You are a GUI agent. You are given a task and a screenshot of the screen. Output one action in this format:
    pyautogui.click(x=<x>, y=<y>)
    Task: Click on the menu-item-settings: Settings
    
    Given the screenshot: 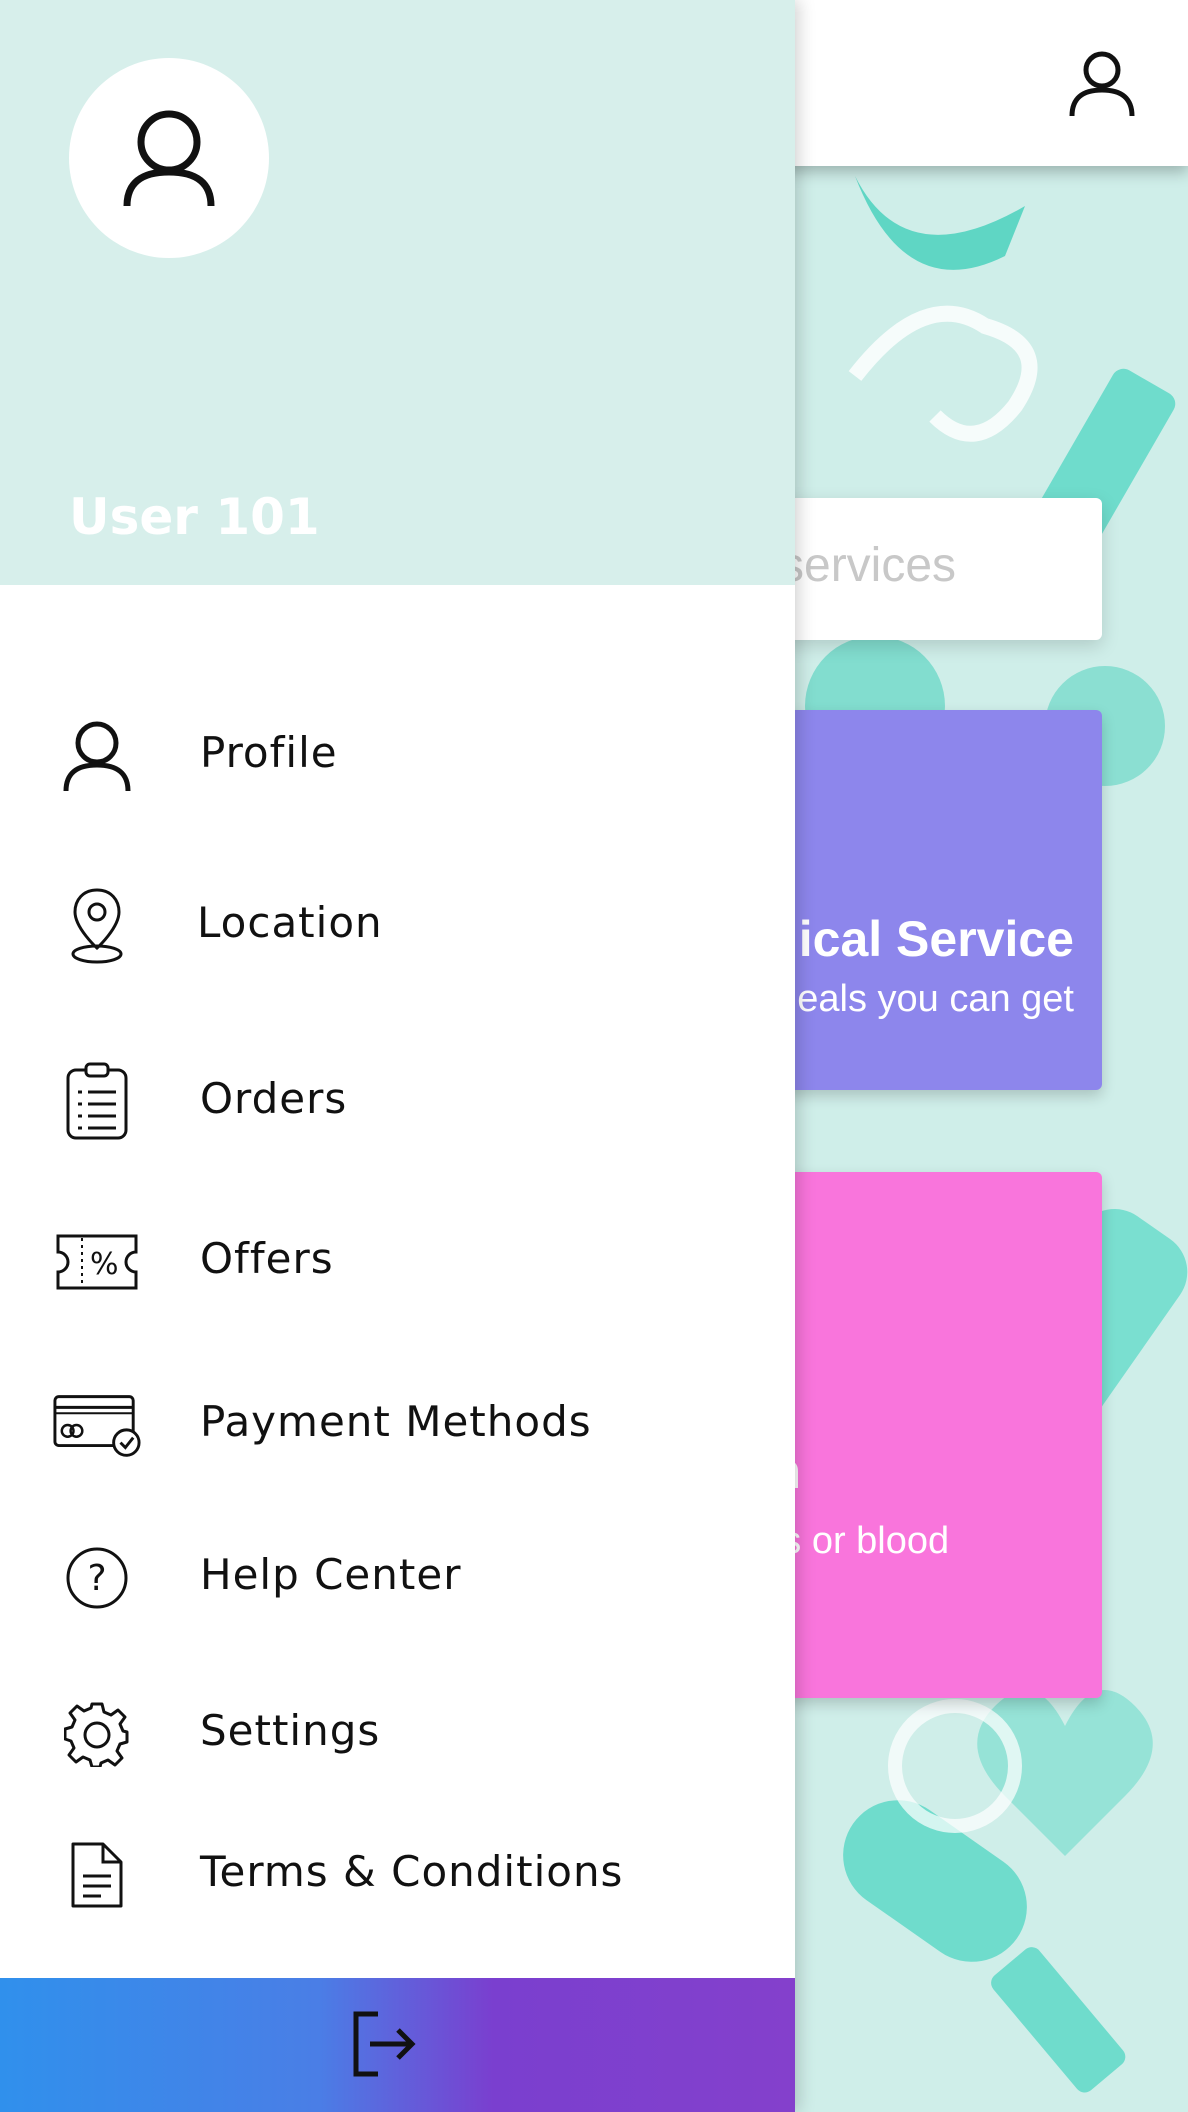 What is the action you would take?
    pyautogui.click(x=397, y=1734)
    